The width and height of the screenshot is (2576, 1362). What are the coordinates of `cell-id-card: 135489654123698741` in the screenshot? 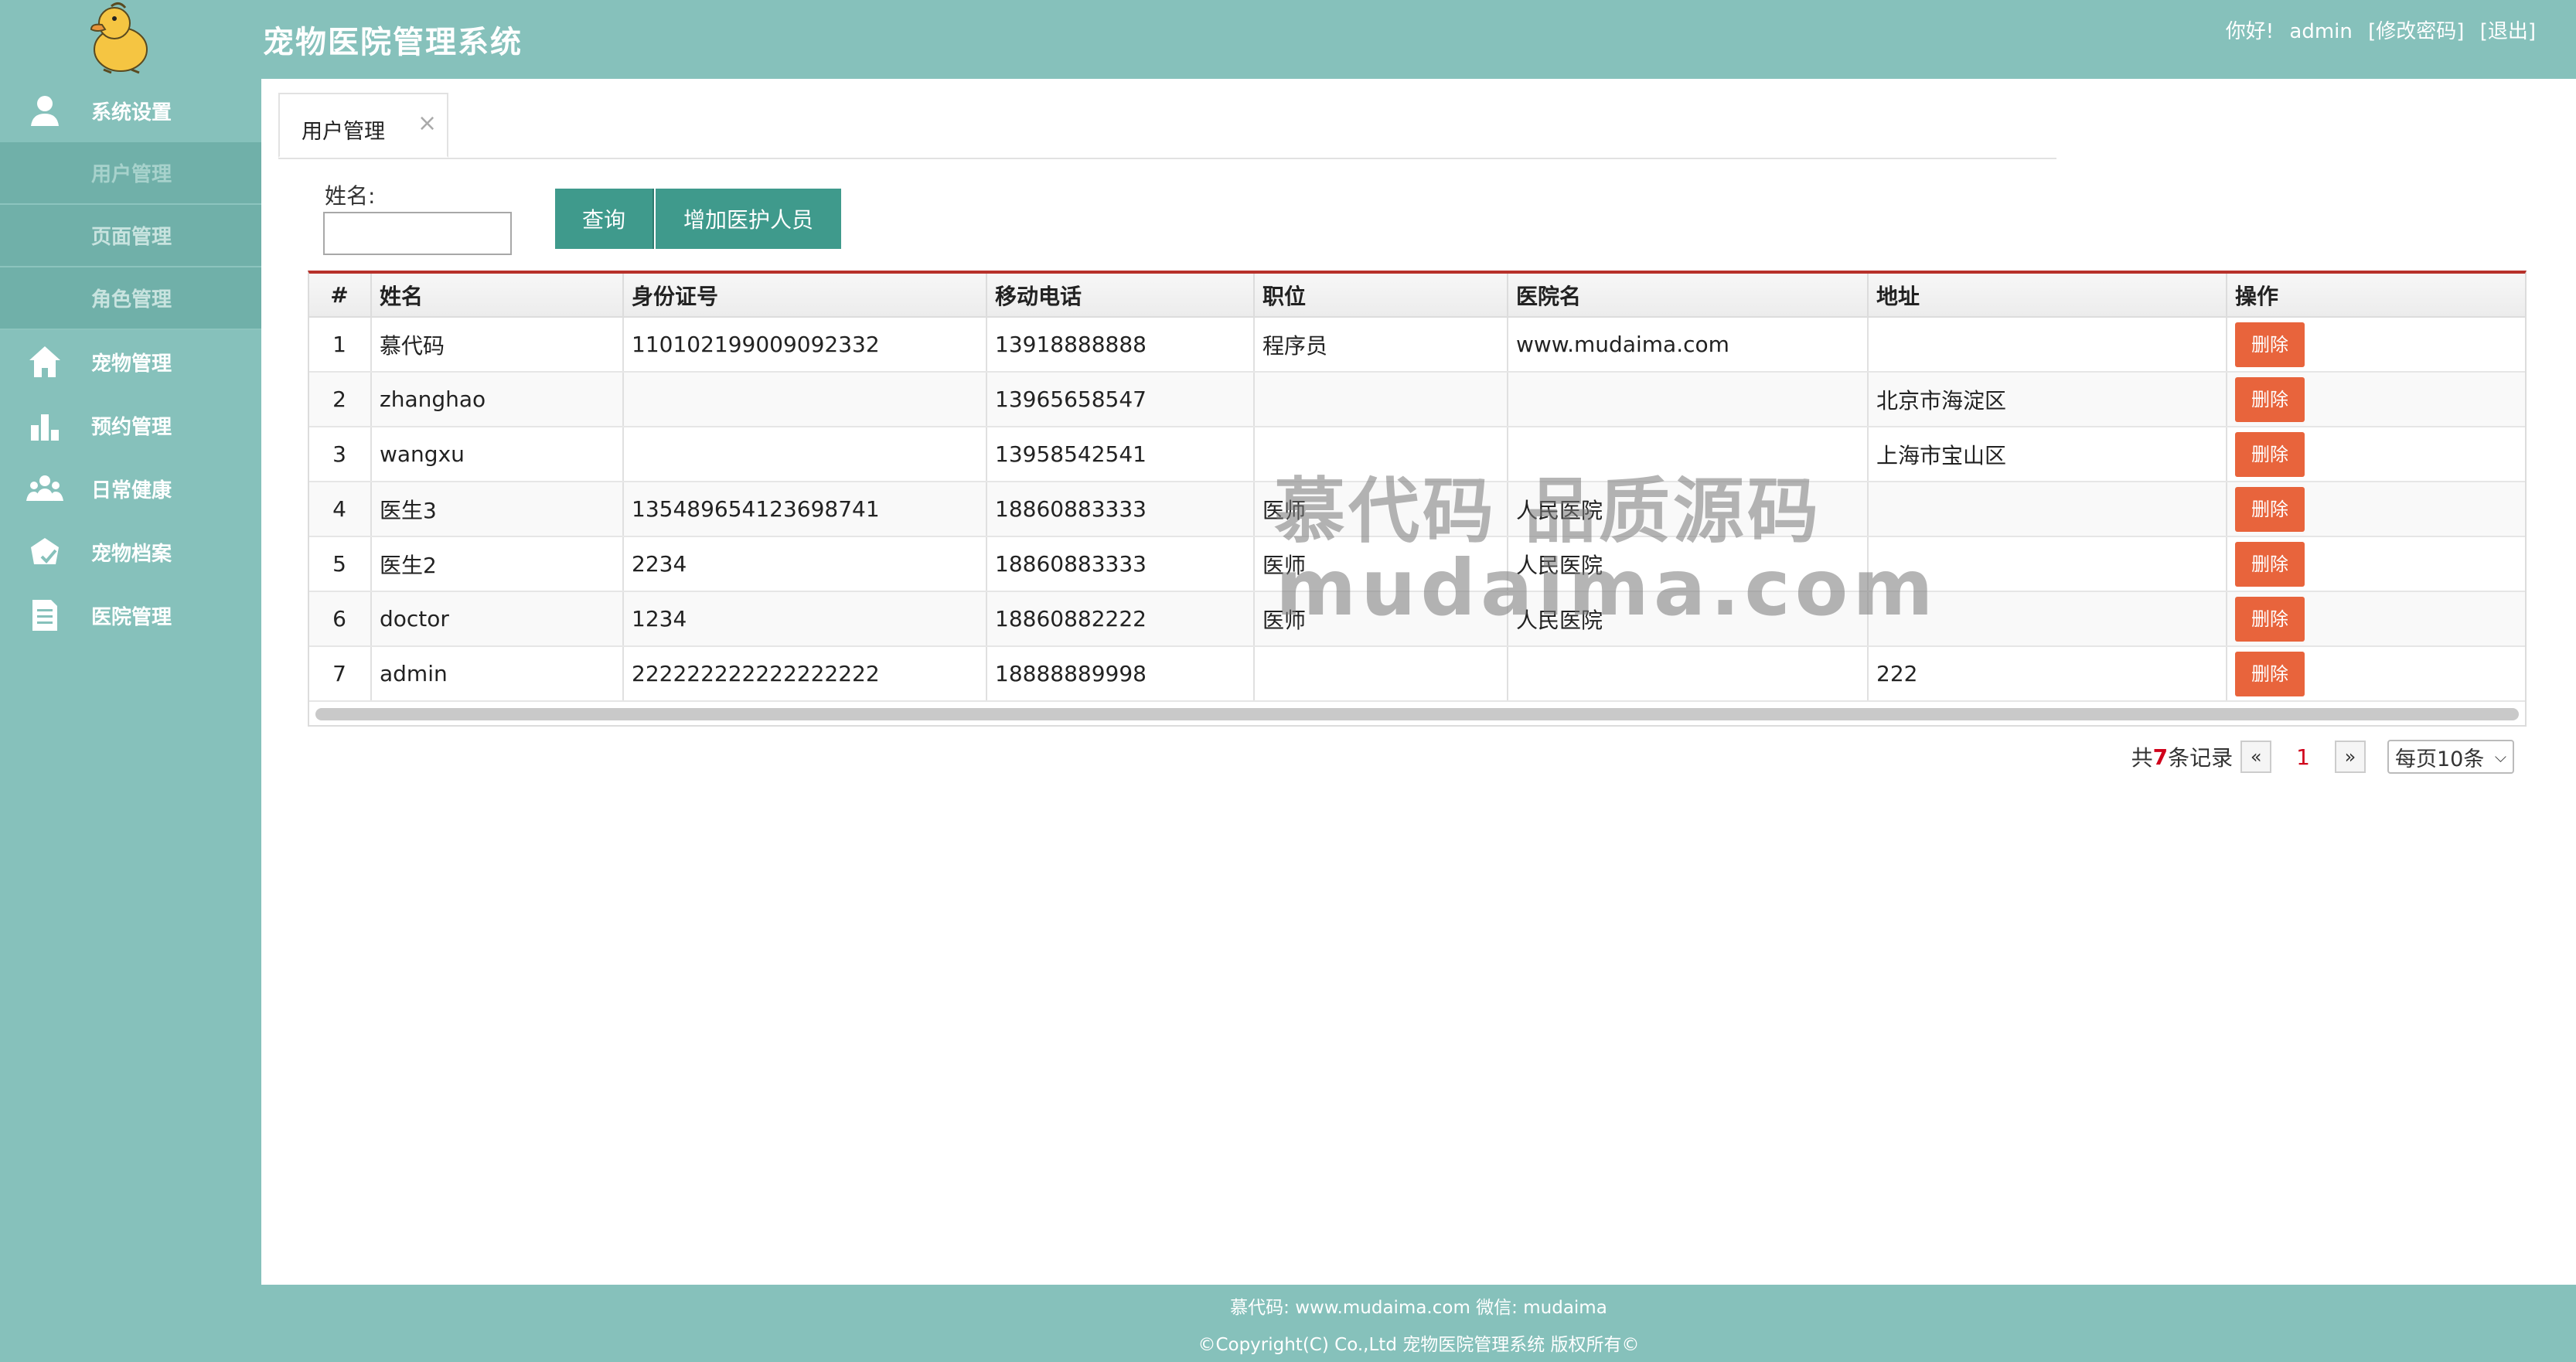 It's located at (805, 510).